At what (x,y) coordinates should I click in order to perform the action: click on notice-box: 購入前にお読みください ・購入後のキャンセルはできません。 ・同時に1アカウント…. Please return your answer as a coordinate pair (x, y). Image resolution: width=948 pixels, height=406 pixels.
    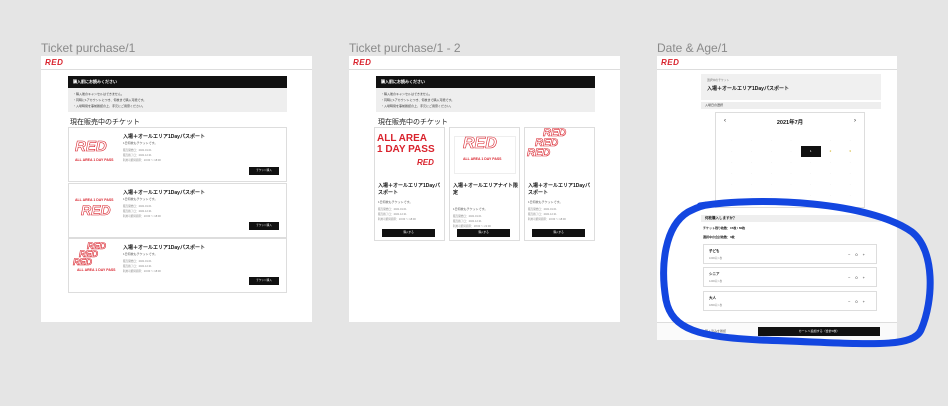
    Looking at the image, I should click on (485, 94).